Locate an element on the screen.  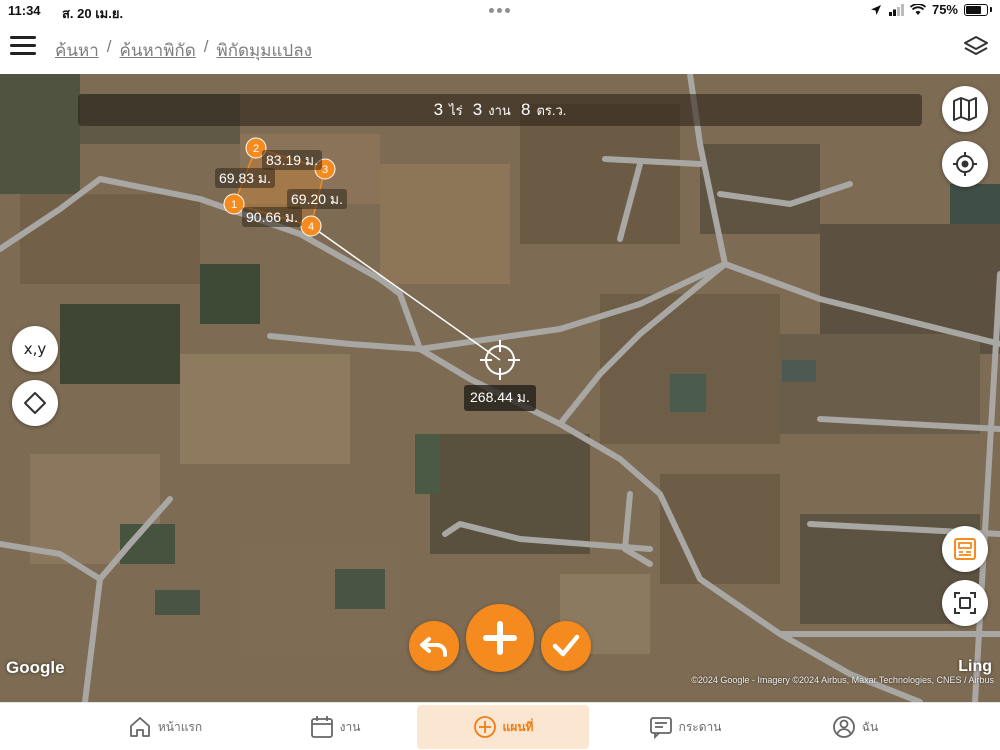
capture-icon is located at coordinates (965, 603).